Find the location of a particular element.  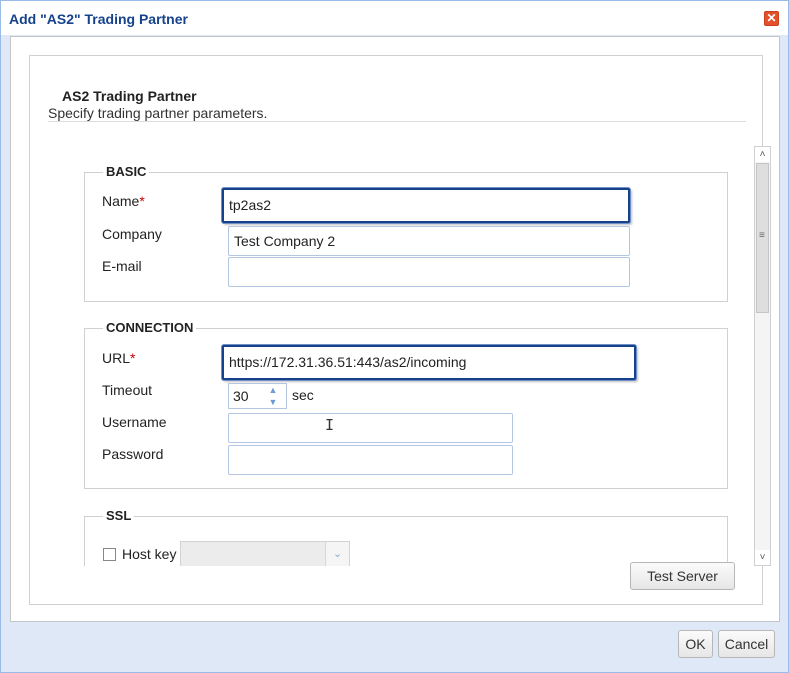

test-server-button: Test Server is located at coordinates (682, 576).